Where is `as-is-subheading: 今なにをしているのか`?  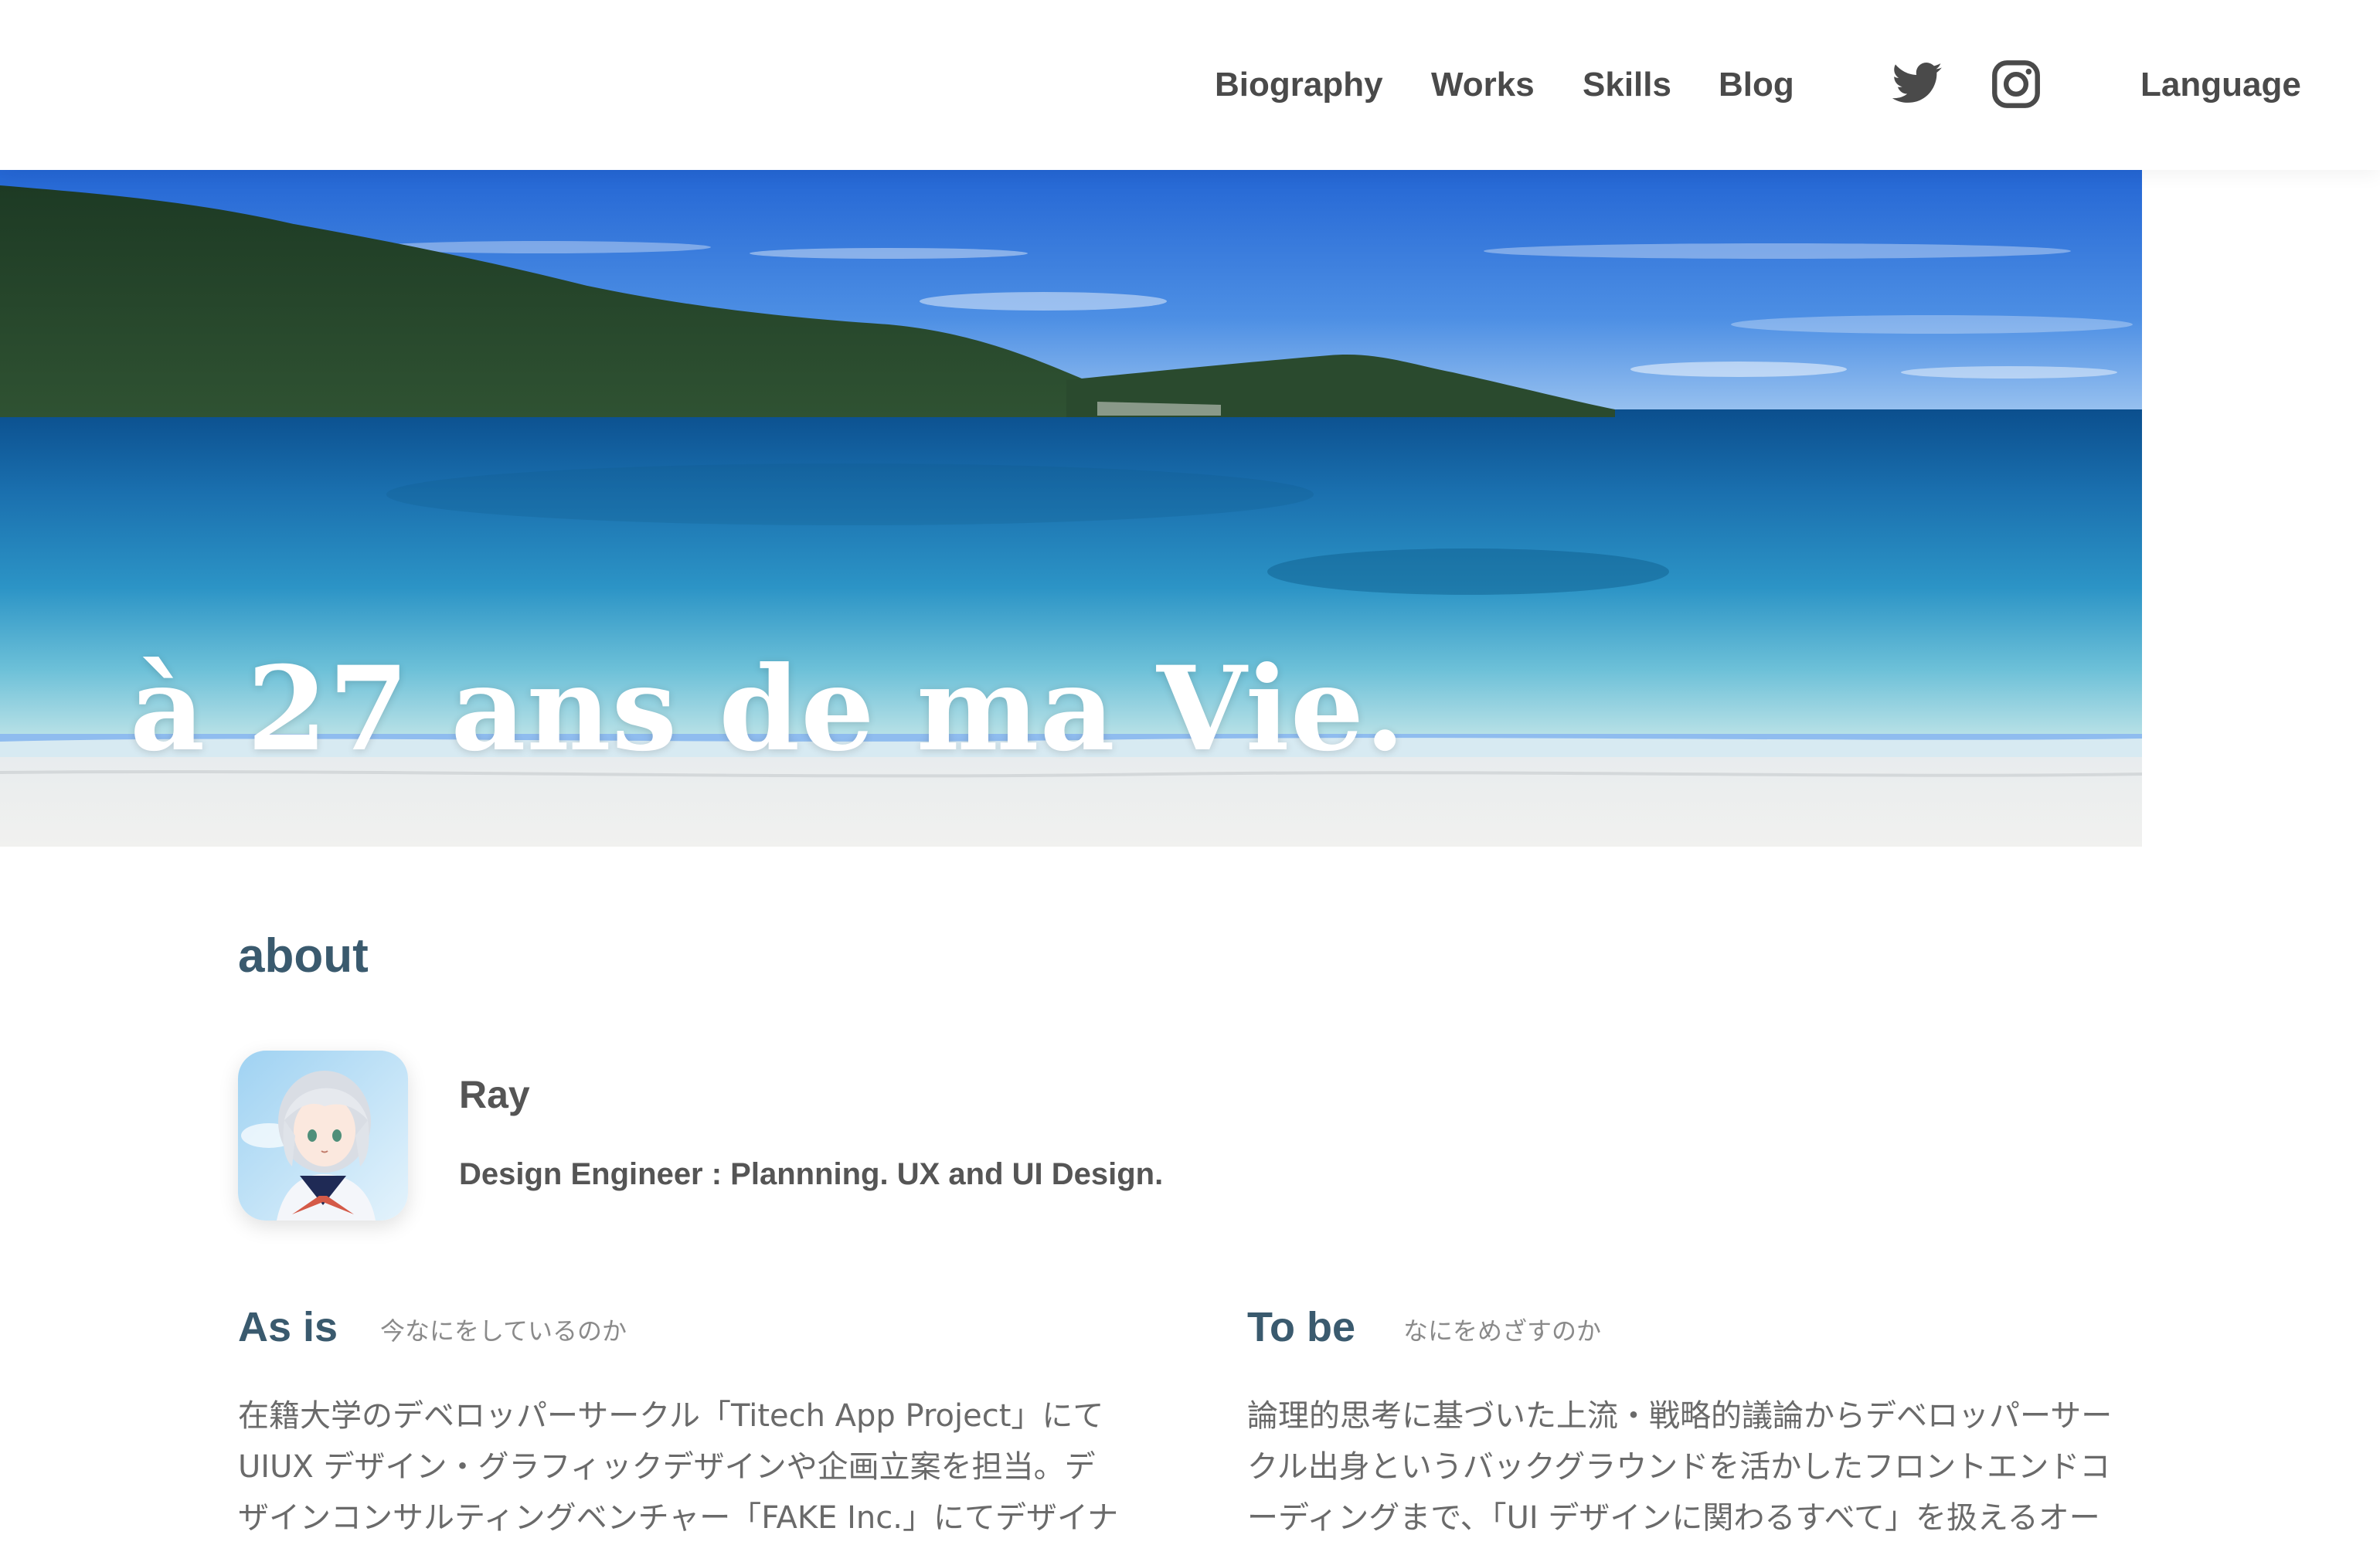 as-is-subheading: 今なにをしているのか is located at coordinates (503, 1331).